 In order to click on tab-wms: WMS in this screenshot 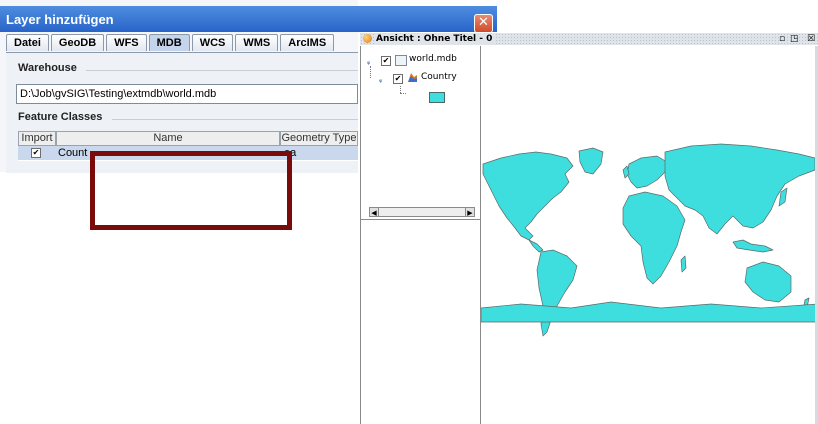, I will do `click(257, 42)`.